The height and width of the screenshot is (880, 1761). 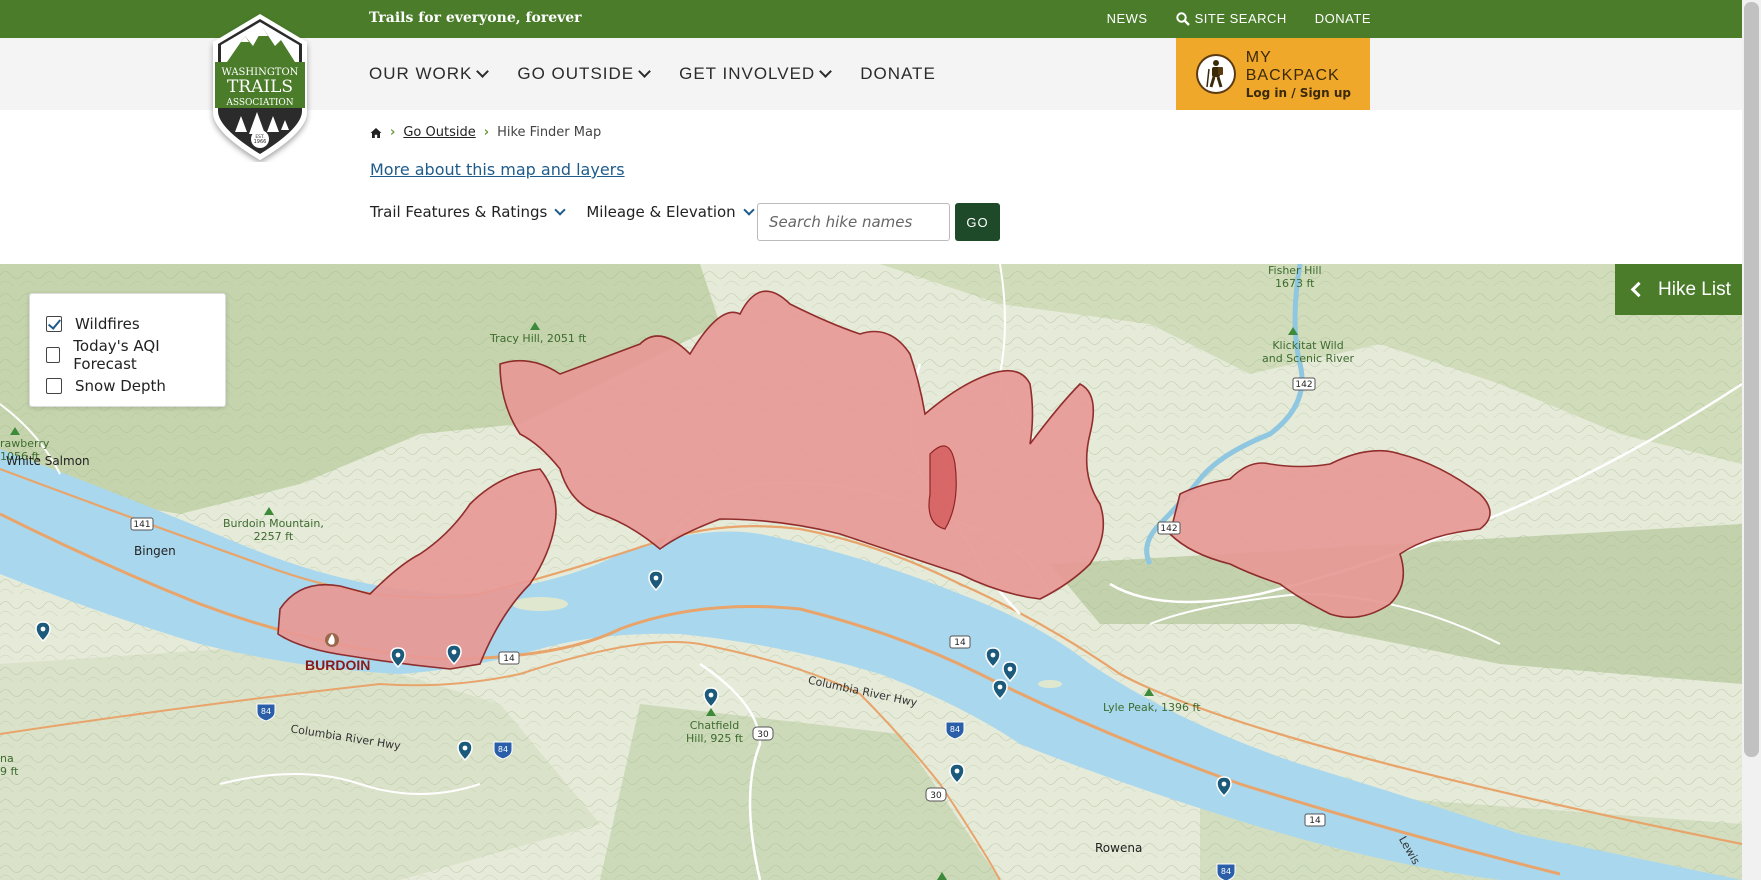 What do you see at coordinates (1127, 18) in the screenshot?
I see `news-link: NEWS` at bounding box center [1127, 18].